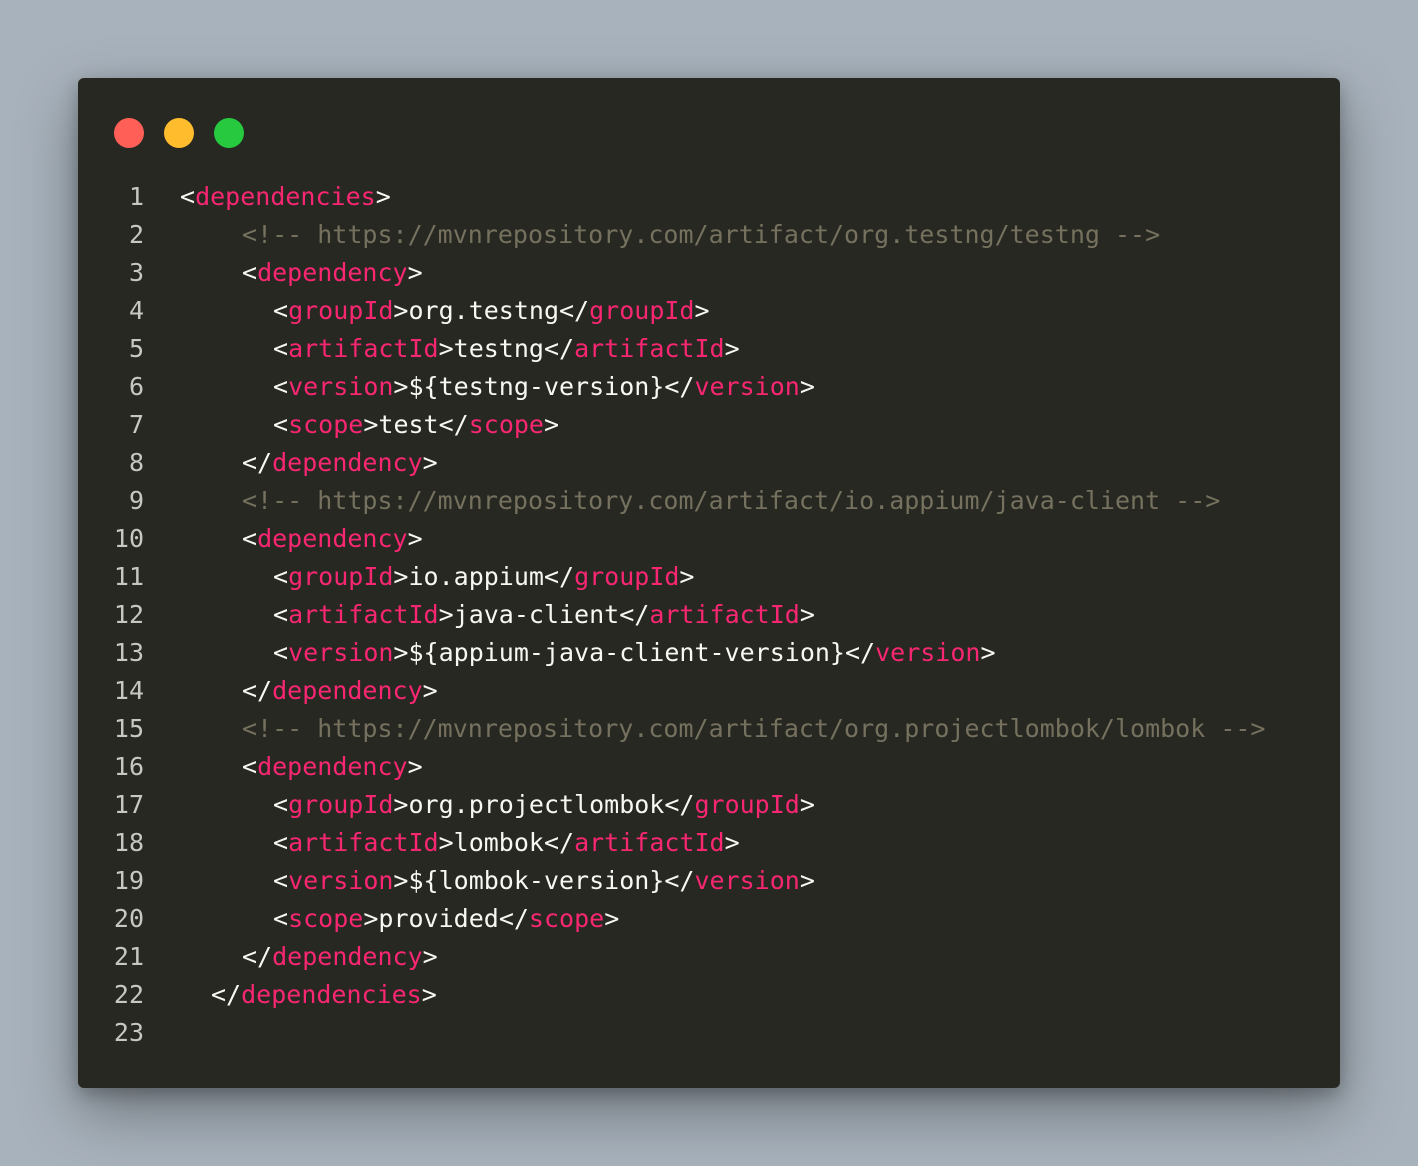 This screenshot has height=1166, width=1418. I want to click on line-number: 2, so click(136, 234).